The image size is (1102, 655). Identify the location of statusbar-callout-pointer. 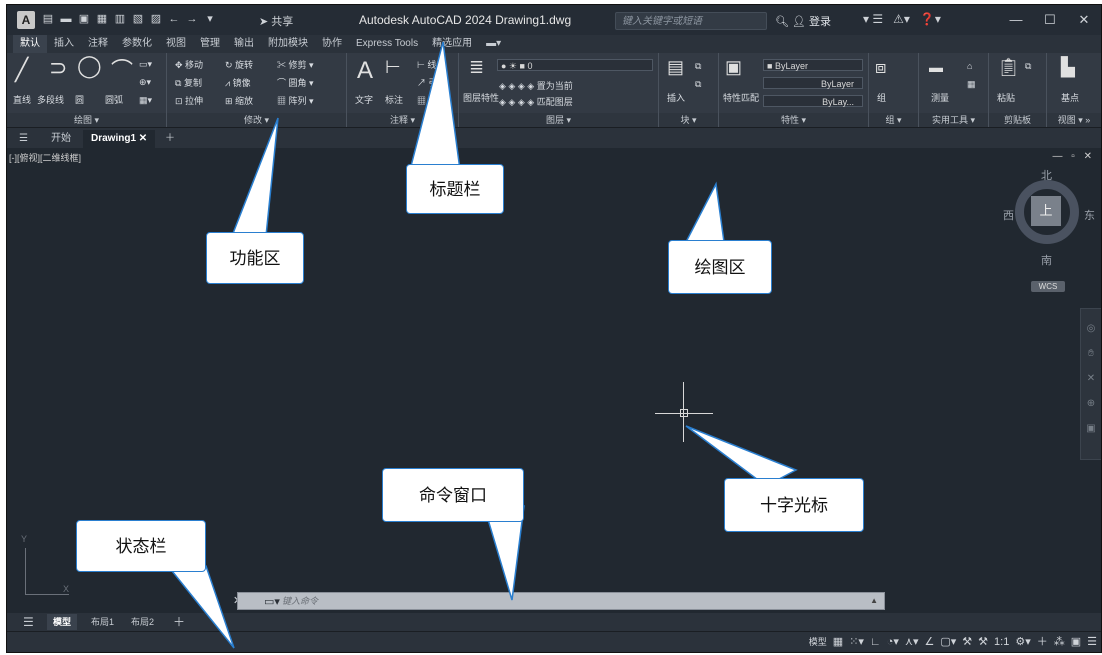
(200, 607).